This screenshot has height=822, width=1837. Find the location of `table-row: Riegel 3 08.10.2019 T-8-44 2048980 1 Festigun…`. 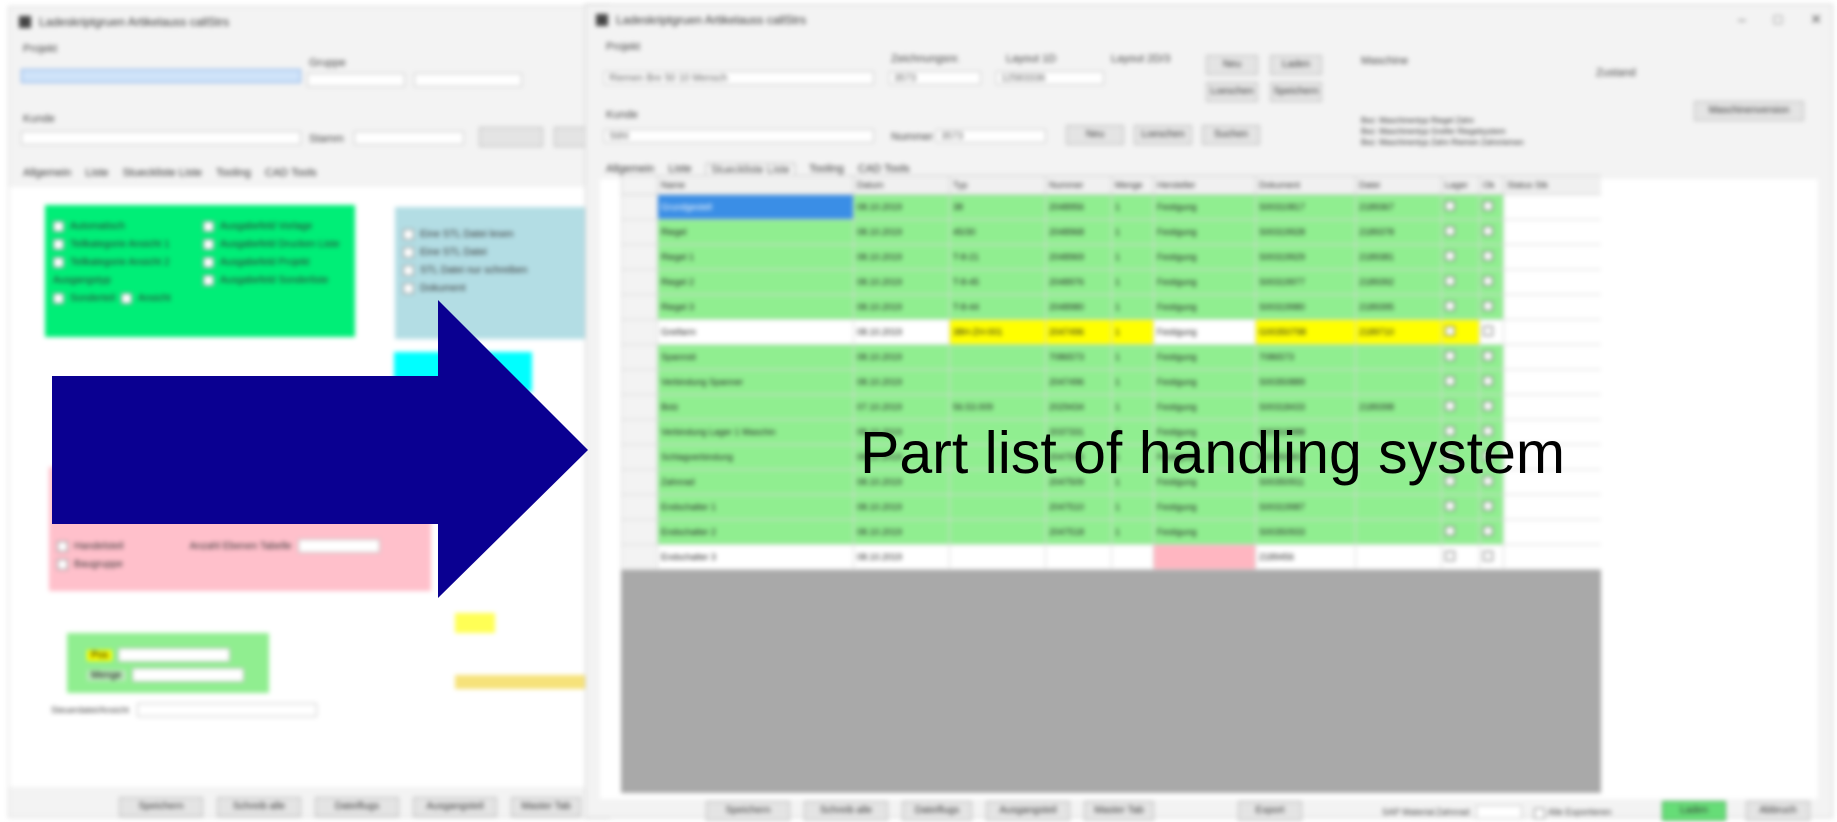

table-row: Riegel 3 08.10.2019 T-8-44 2048980 1 Festigun… is located at coordinates (1111, 307).